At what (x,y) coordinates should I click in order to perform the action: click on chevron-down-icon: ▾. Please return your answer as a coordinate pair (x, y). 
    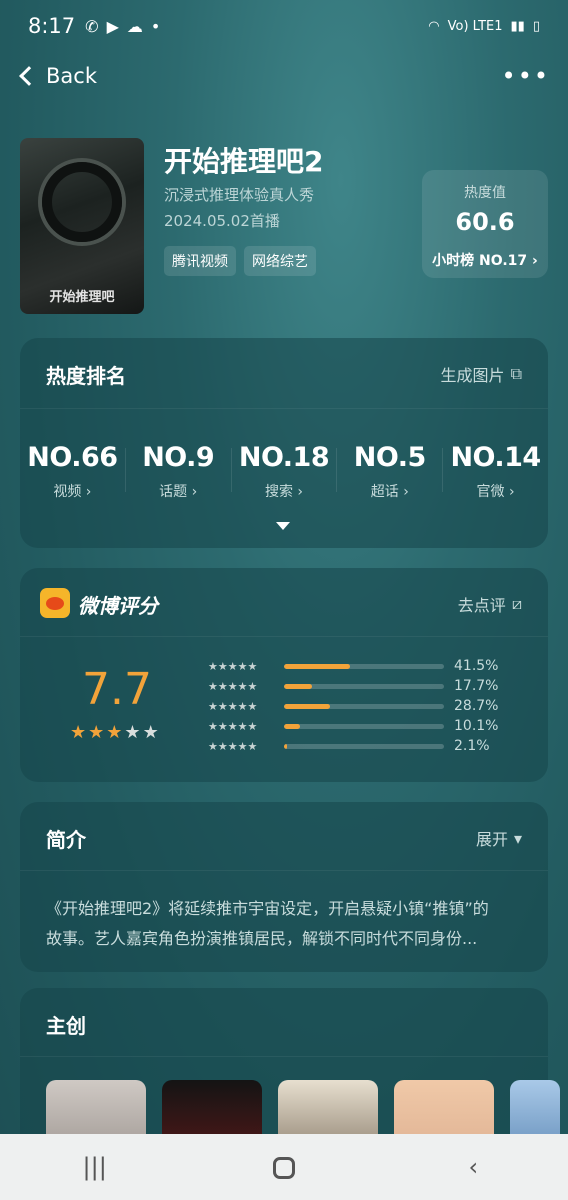
    Looking at the image, I should click on (517, 838).